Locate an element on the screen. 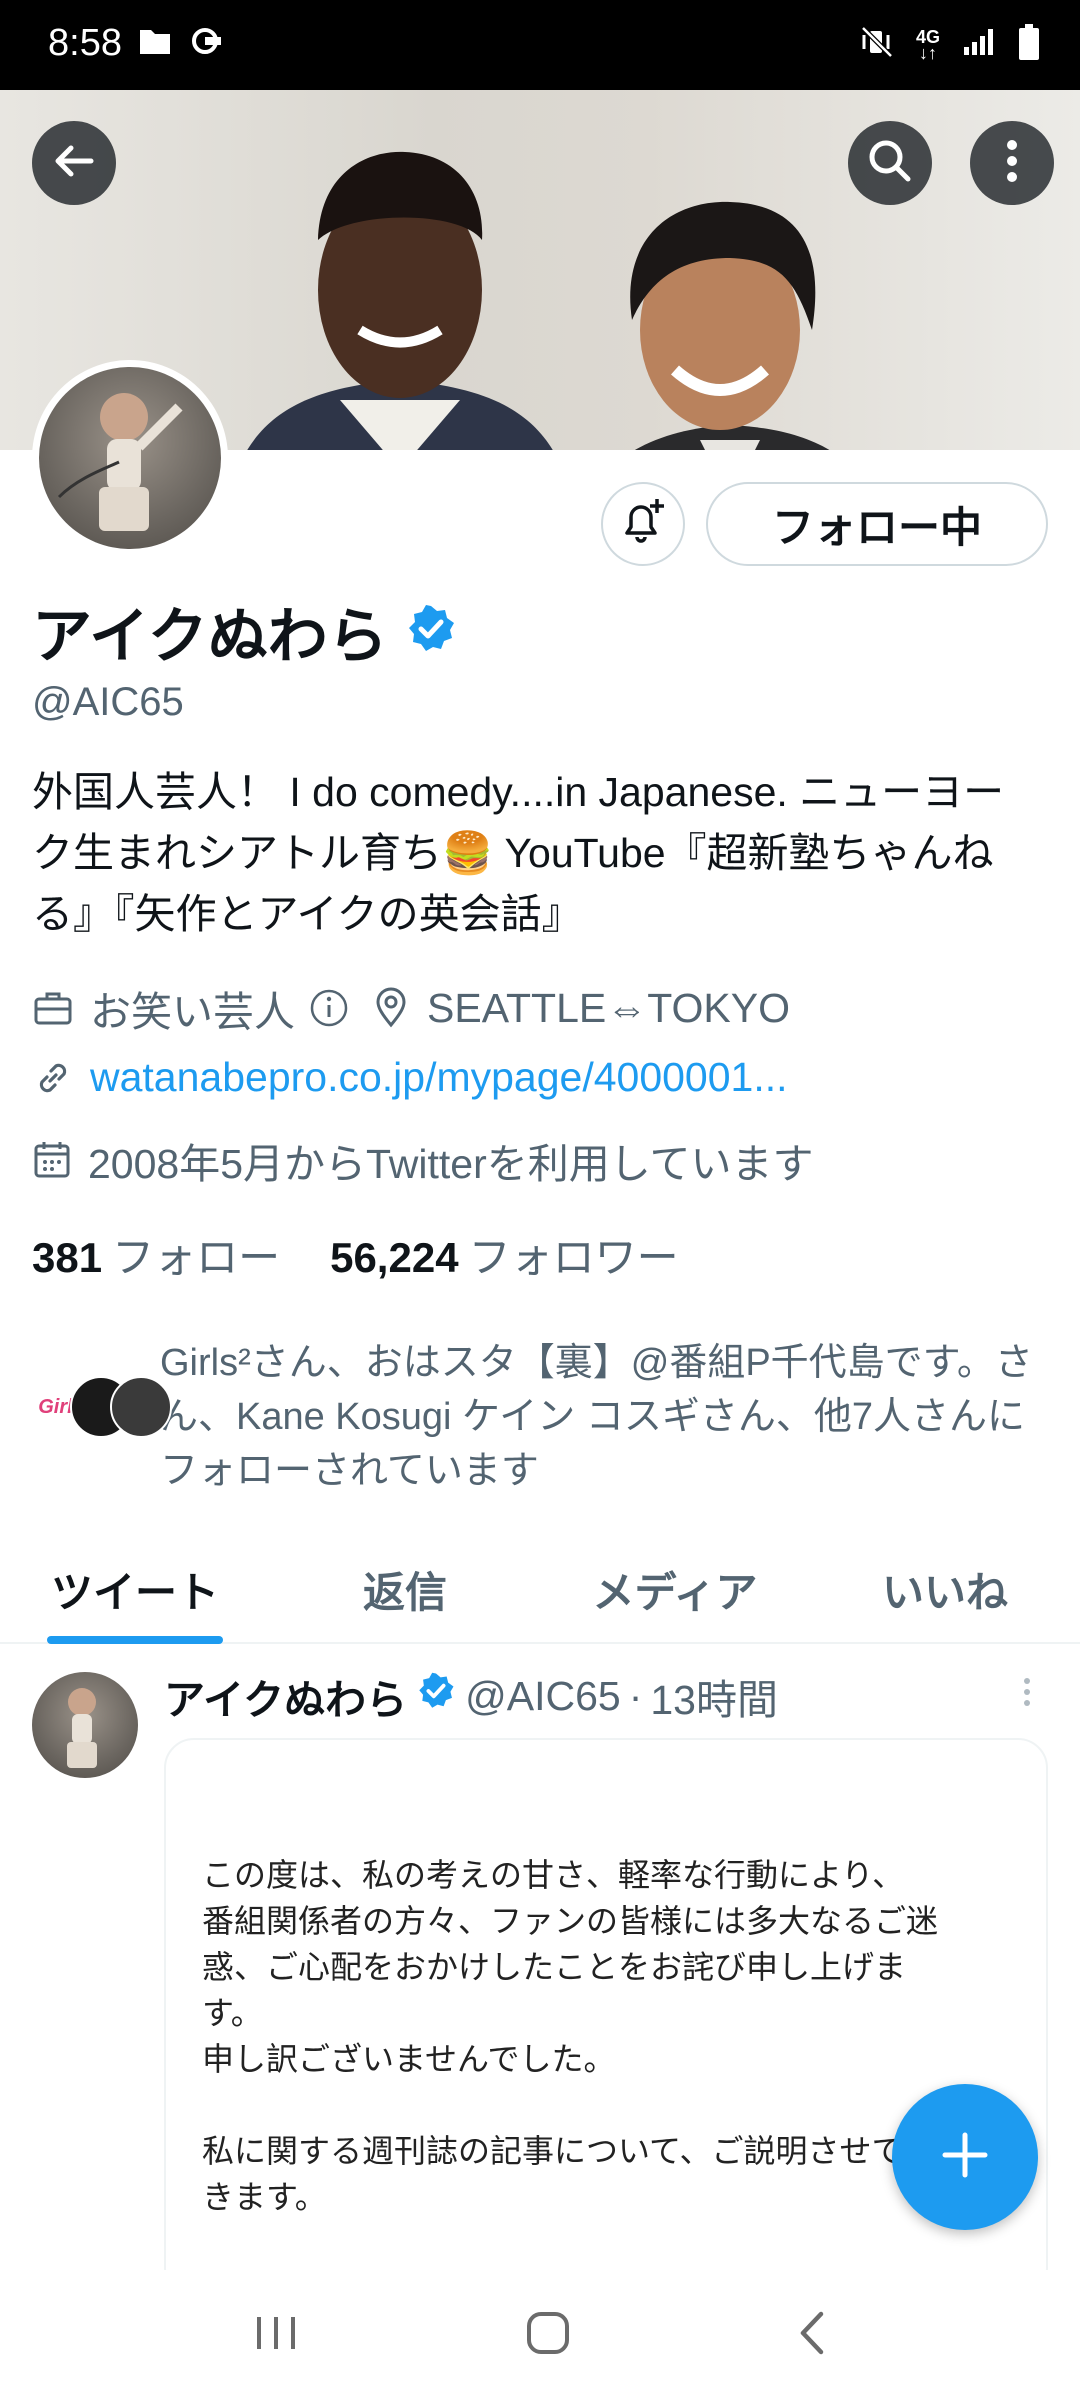 This screenshot has height=2400, width=1080. profile-meta-joined: 2008年5月からTwitterを利用しています is located at coordinates (423, 1160).